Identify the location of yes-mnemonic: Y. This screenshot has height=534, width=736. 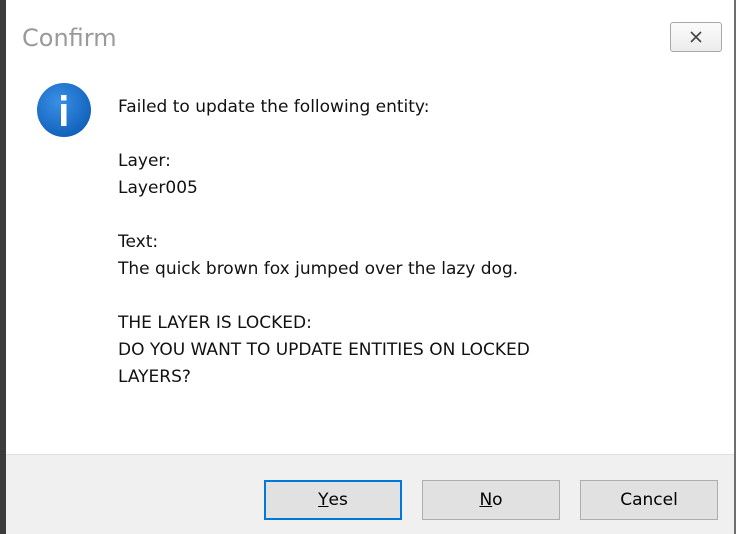
(323, 500).